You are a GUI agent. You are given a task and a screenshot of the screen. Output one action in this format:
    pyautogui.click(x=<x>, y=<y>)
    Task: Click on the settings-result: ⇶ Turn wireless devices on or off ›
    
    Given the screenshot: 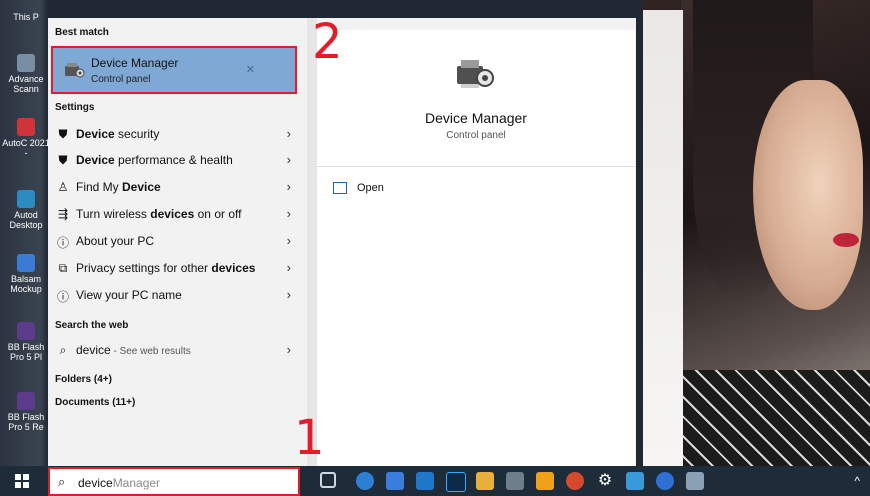 What is the action you would take?
    pyautogui.click(x=177, y=215)
    